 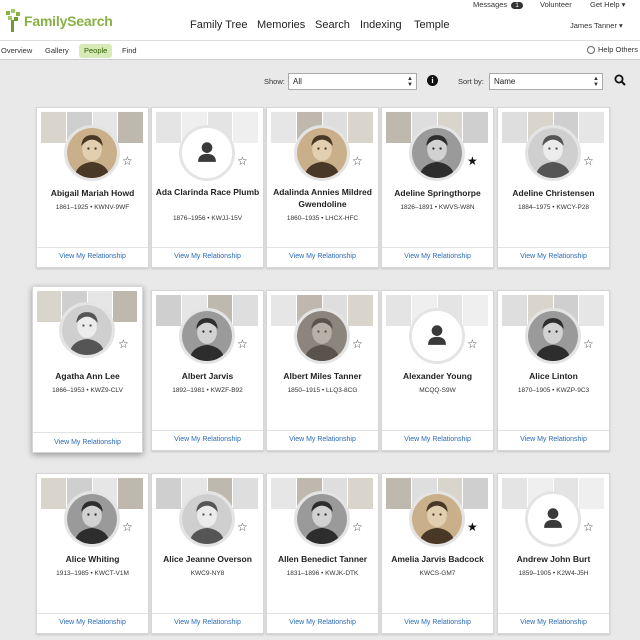 What do you see at coordinates (432, 80) in the screenshot?
I see `info-icon: i` at bounding box center [432, 80].